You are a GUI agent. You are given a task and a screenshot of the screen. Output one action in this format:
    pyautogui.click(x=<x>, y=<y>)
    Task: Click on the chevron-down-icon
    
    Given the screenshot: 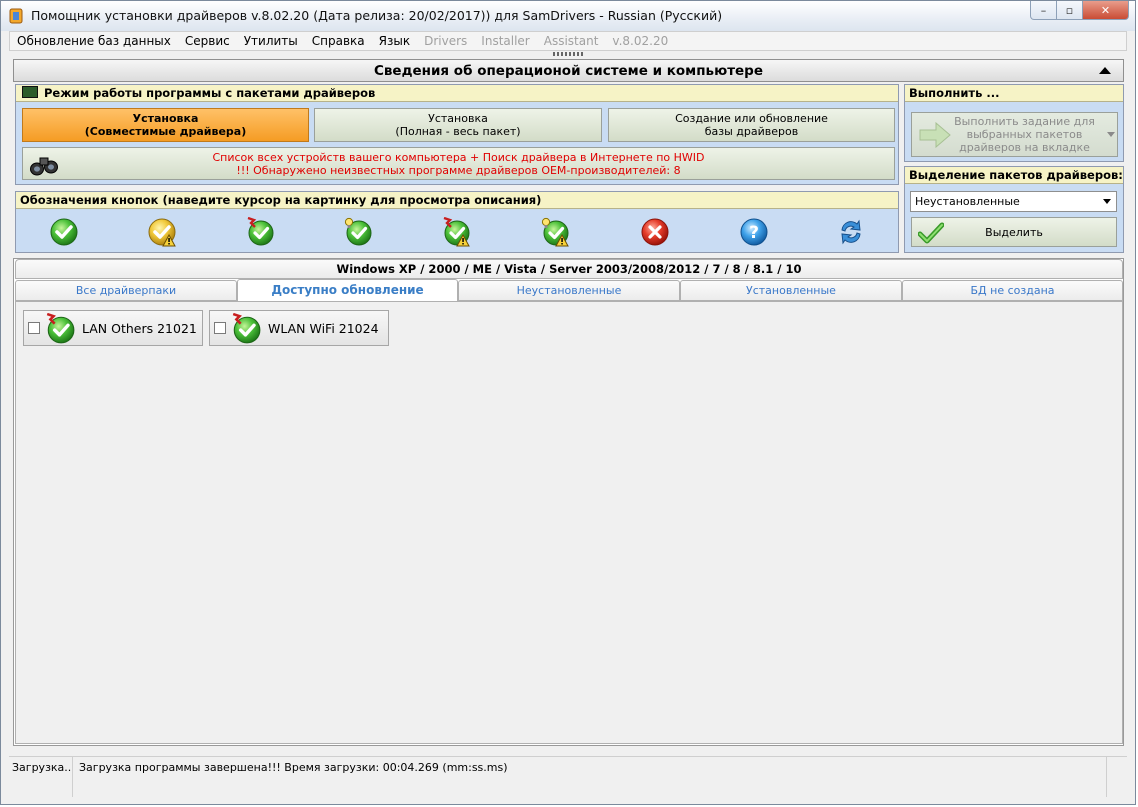 What is the action you would take?
    pyautogui.click(x=1107, y=201)
    